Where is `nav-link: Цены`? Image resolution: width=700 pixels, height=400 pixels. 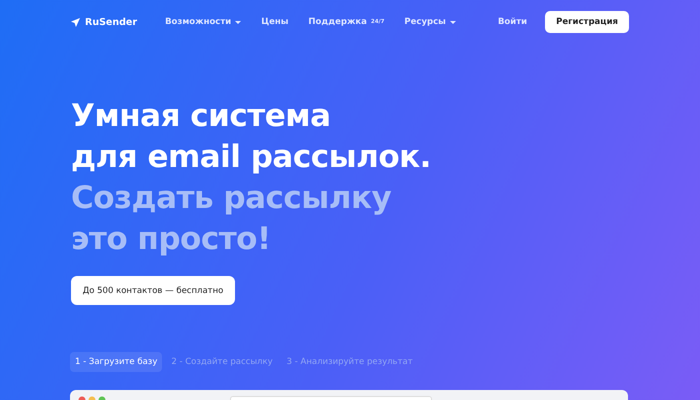
nav-link: Цены is located at coordinates (274, 22).